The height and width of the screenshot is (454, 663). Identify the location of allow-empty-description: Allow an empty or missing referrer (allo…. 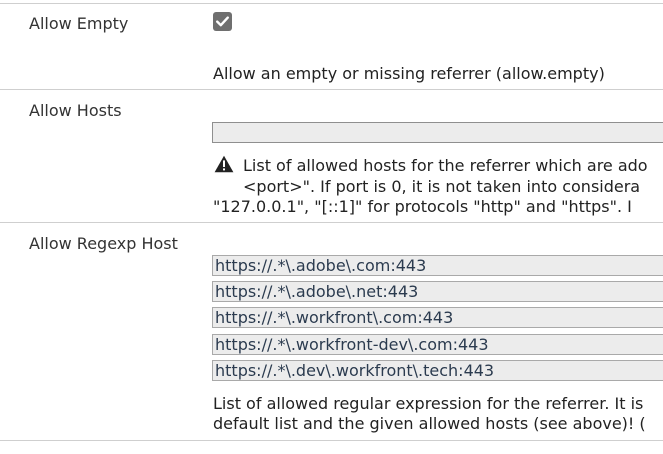
(409, 73).